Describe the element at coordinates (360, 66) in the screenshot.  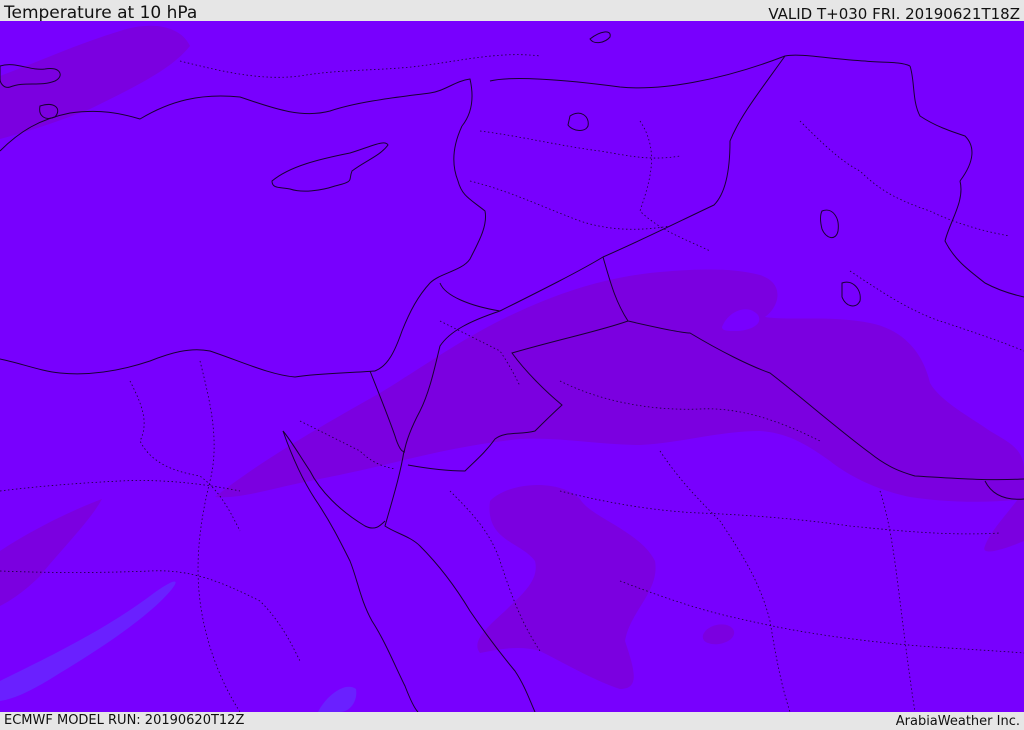
I see `dotted-border-turkey-north` at that location.